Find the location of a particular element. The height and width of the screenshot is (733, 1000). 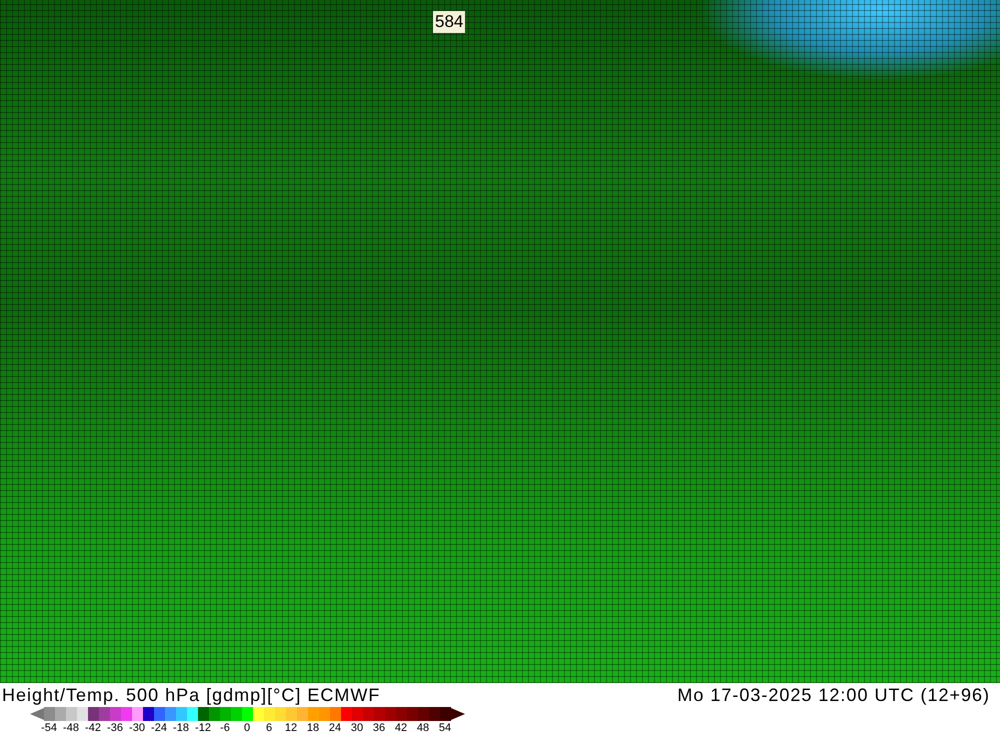

legend-tick-label: -42 is located at coordinates (93, 727).